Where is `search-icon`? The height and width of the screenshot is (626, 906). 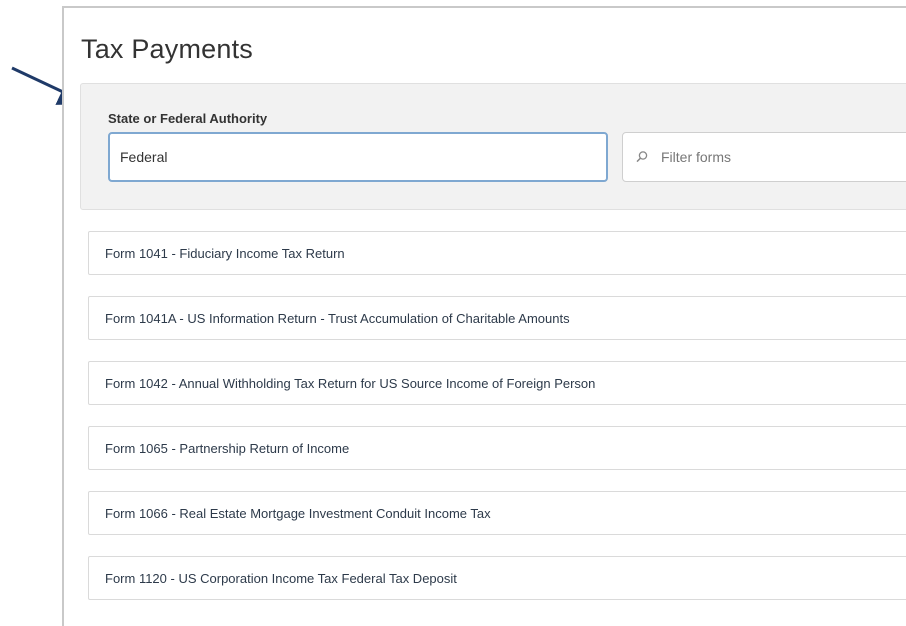 search-icon is located at coordinates (642, 157).